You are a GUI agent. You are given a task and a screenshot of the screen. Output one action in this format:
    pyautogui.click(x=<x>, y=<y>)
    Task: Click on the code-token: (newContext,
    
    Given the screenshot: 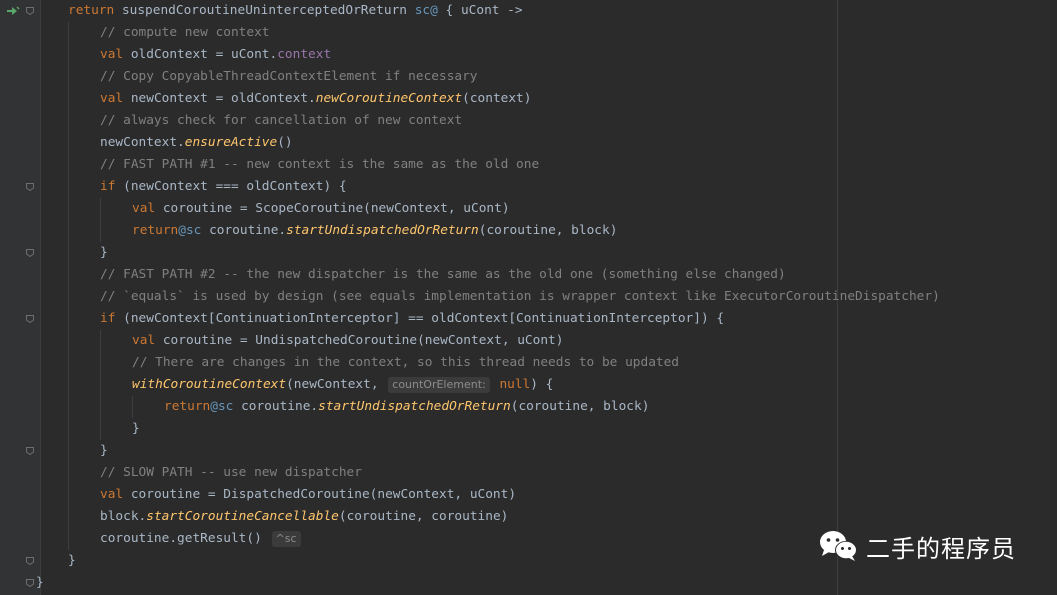 What is the action you would take?
    pyautogui.click(x=336, y=384)
    